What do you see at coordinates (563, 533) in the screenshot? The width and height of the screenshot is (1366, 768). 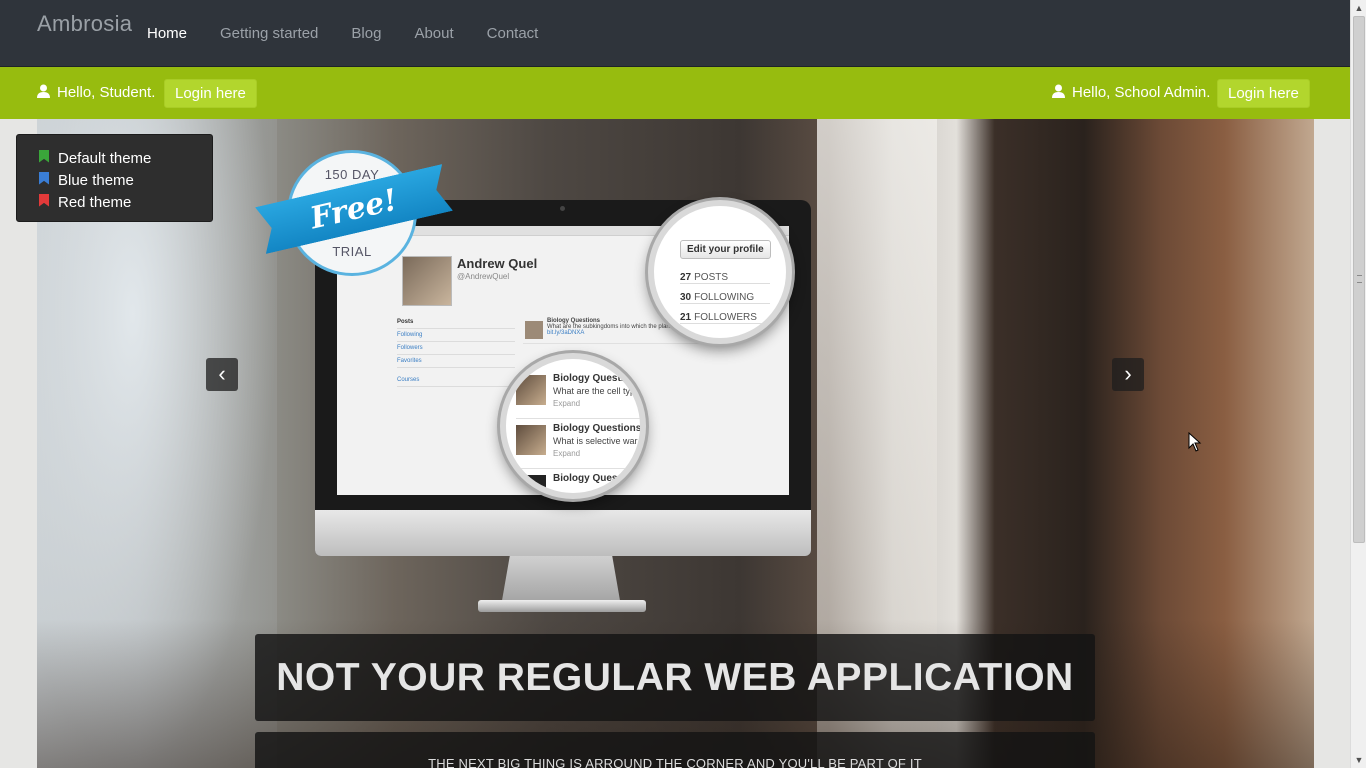 I see `monitor-chin` at bounding box center [563, 533].